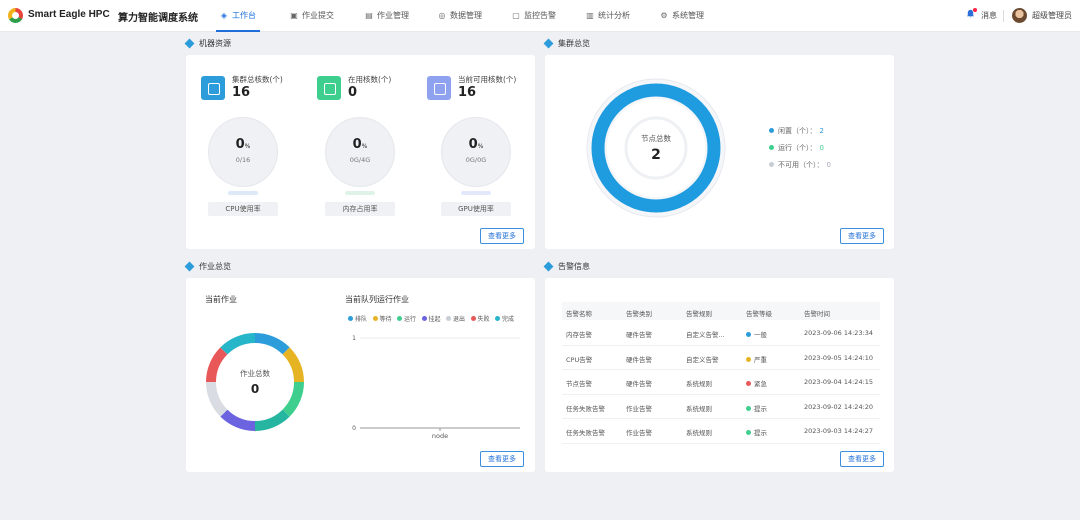 The height and width of the screenshot is (520, 1080). What do you see at coordinates (436, 387) in the screenshot?
I see `queue-bar-chart: 1 0 node` at bounding box center [436, 387].